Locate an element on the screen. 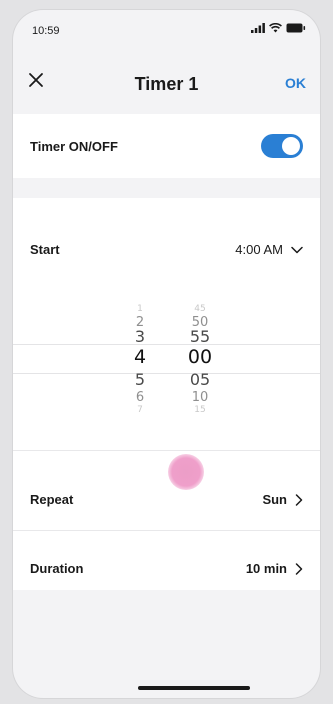 Image resolution: width=333 pixels, height=704 pixels. toggle-knob is located at coordinates (291, 146).